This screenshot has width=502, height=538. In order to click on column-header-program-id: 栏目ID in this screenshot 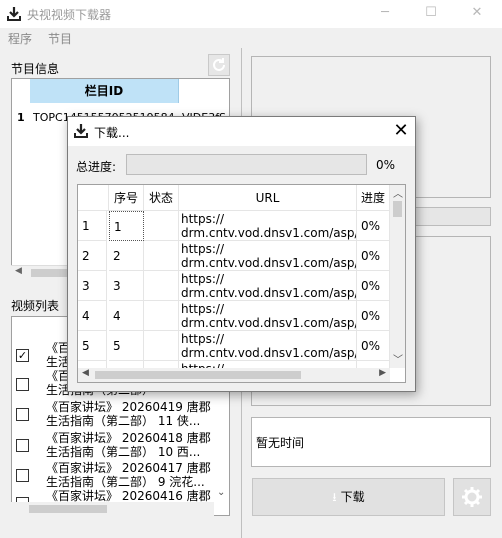, I will do `click(104, 91)`.